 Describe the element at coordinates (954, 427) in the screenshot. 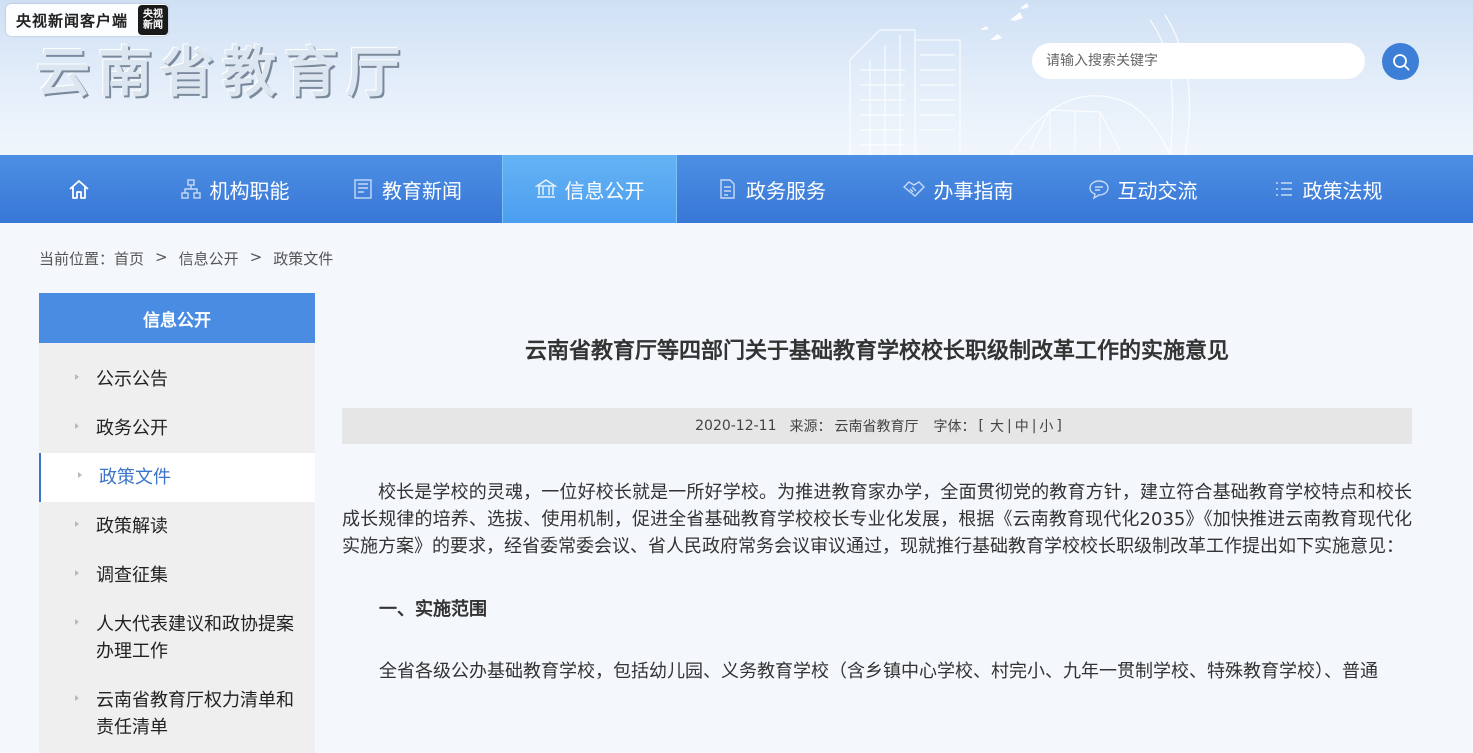

I see `font-size-label: 字体：` at that location.